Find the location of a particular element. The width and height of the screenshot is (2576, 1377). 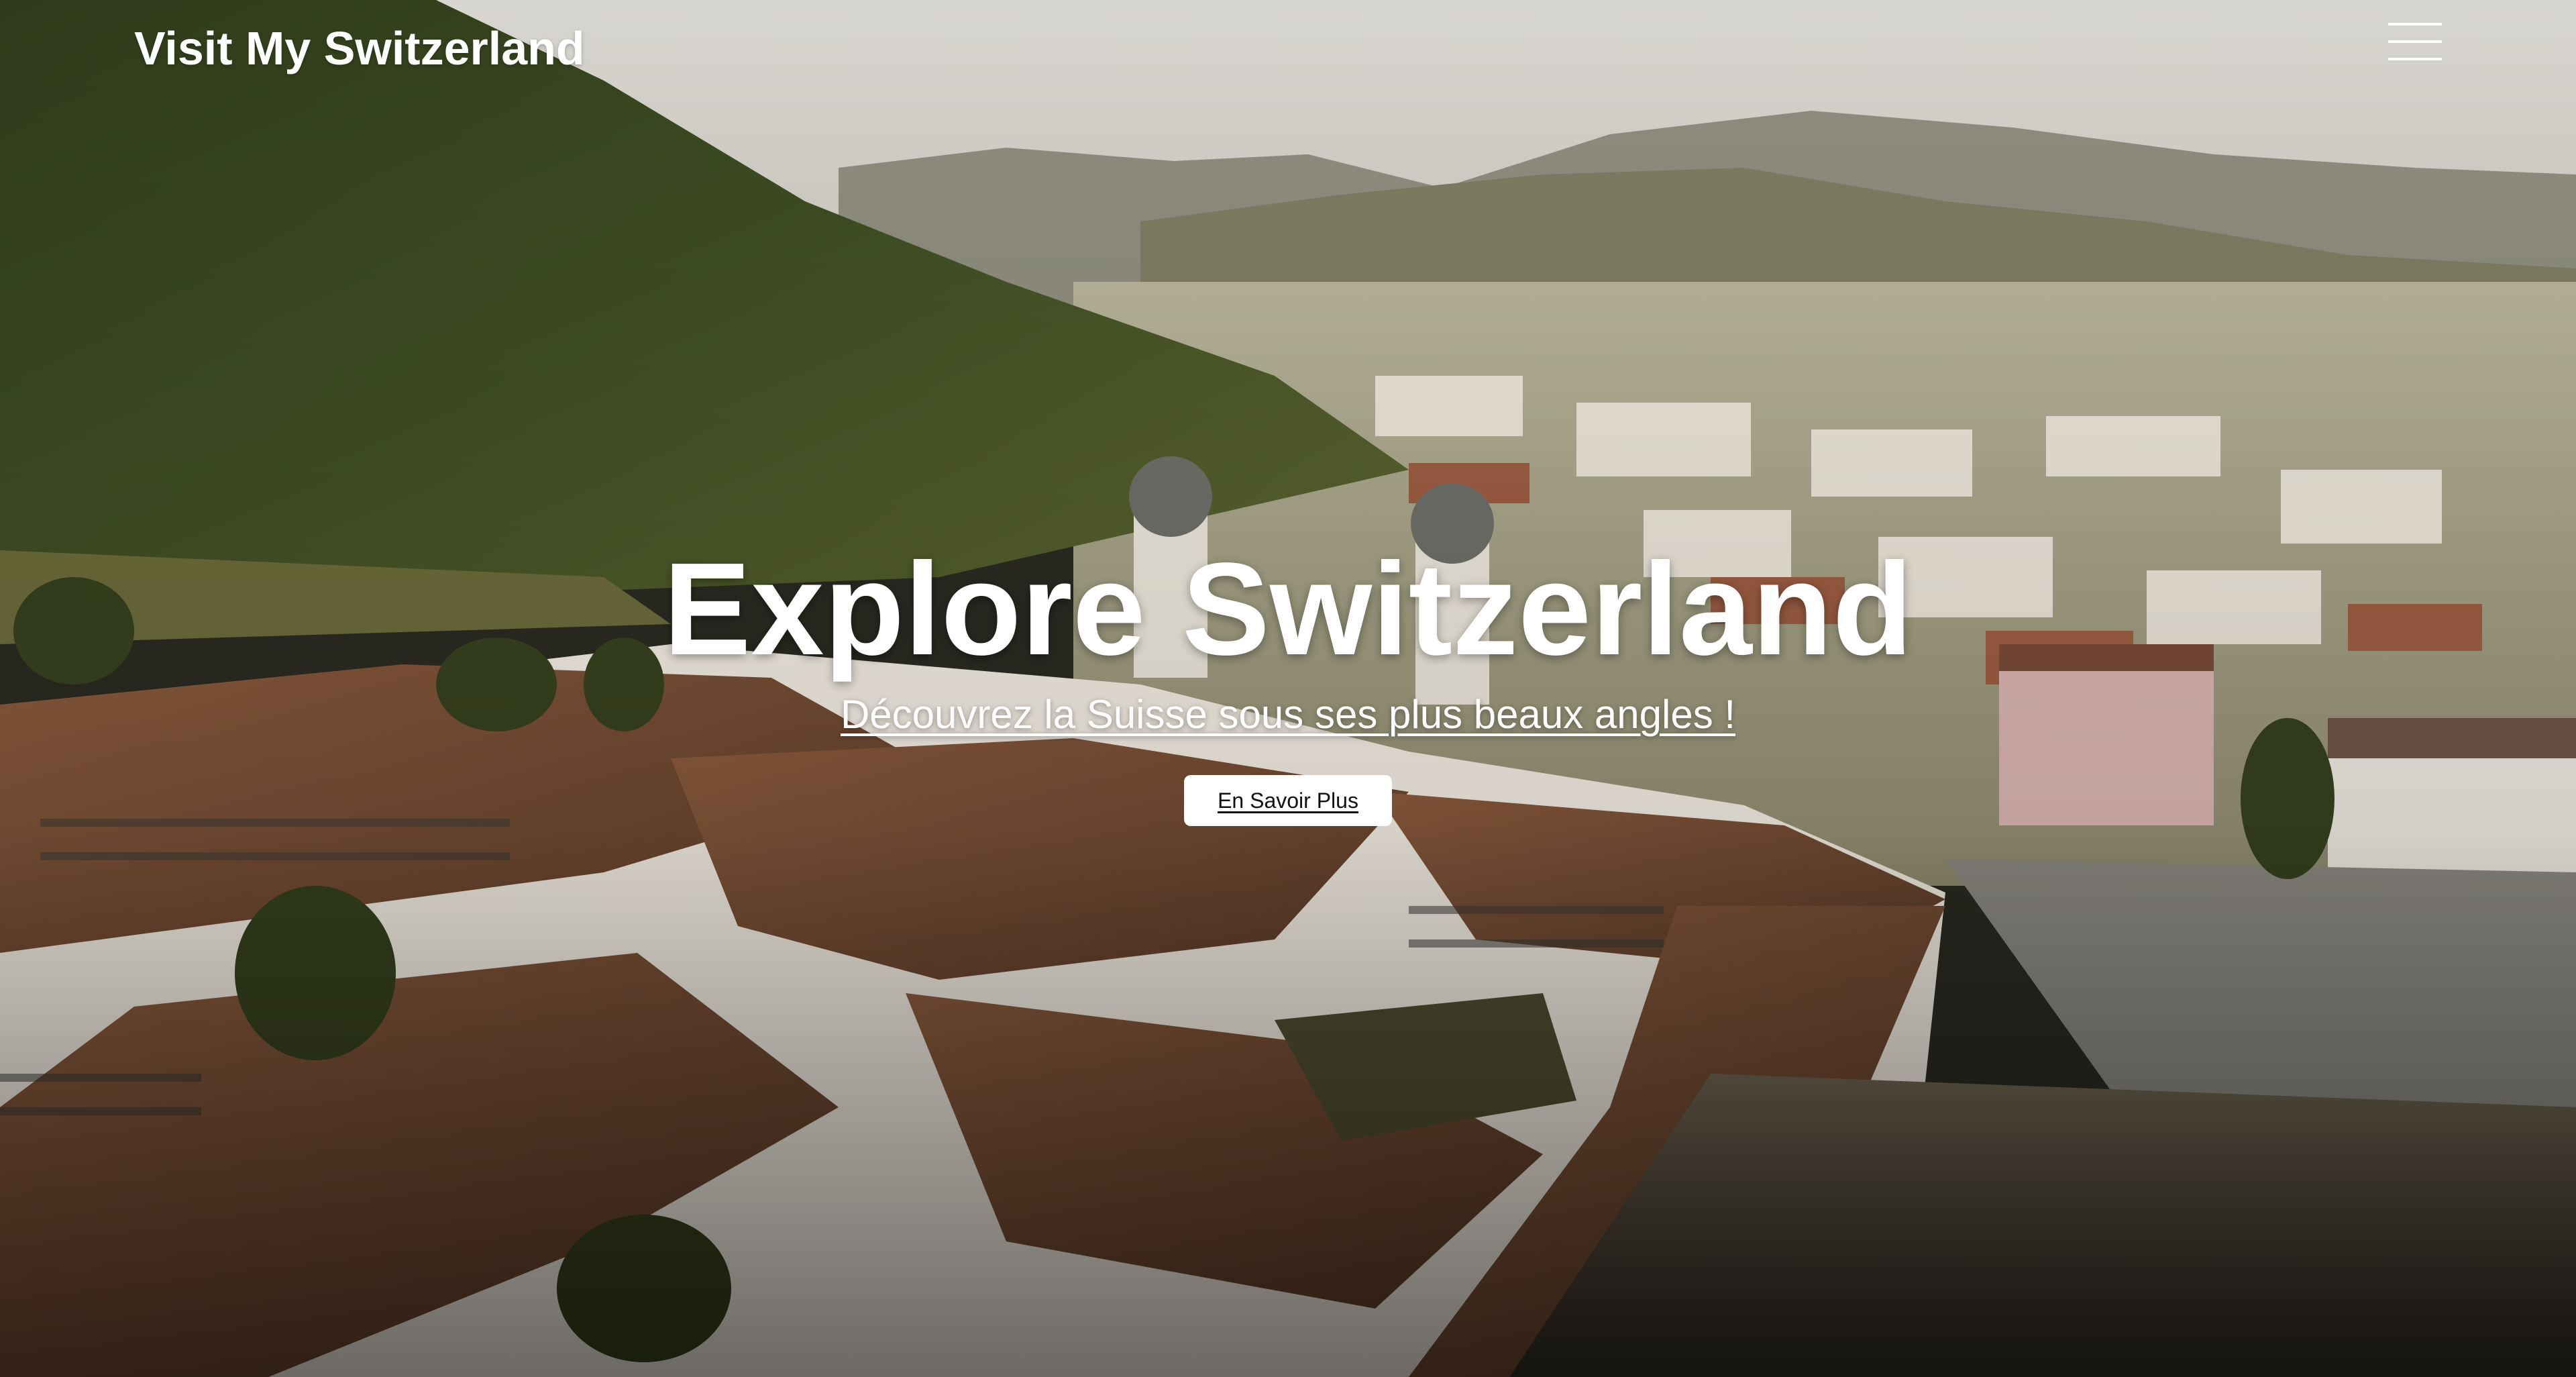

menu-line-bottom is located at coordinates (2415, 59).